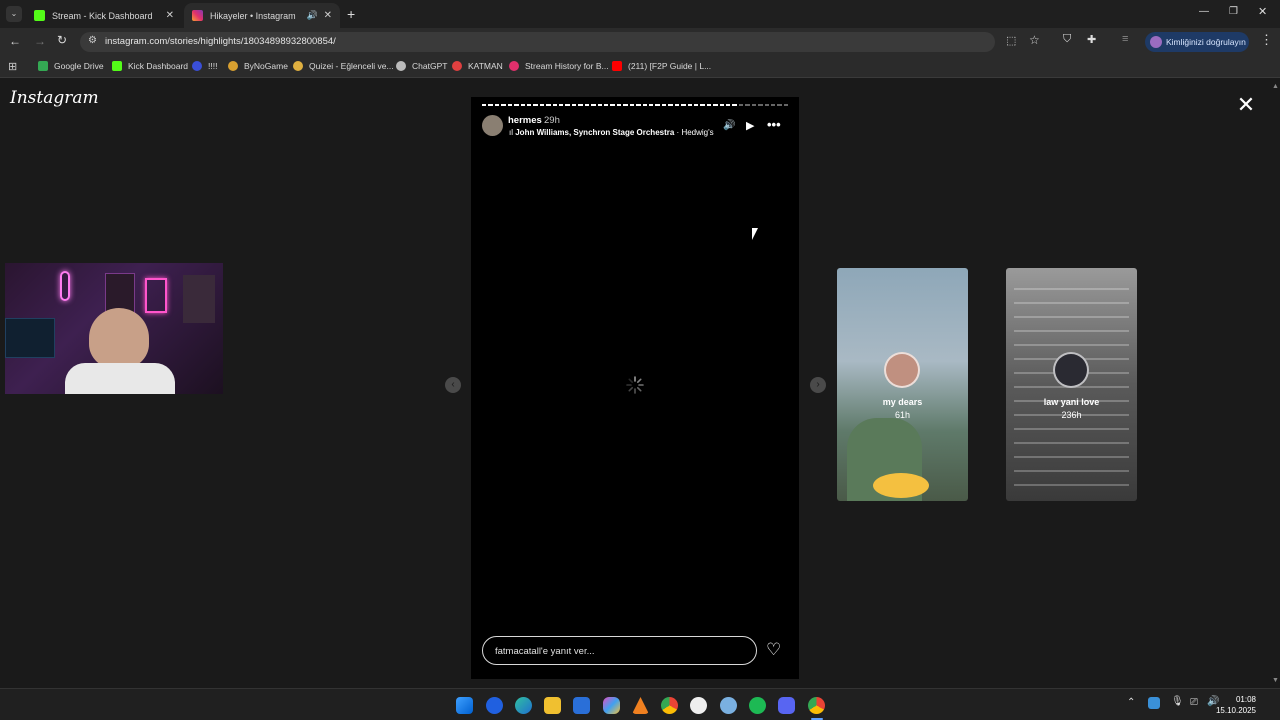 This screenshot has width=1280, height=720. What do you see at coordinates (494, 705) in the screenshot?
I see `app-icon` at bounding box center [494, 705].